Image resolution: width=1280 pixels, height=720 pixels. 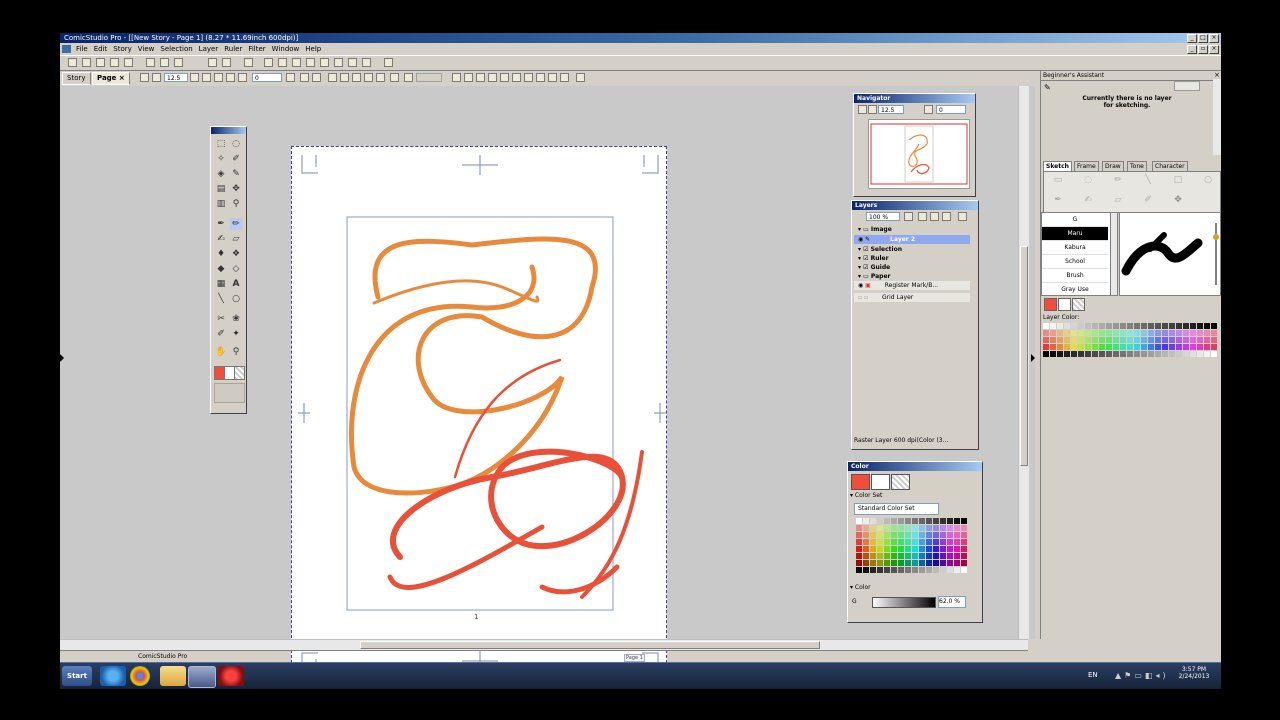 I want to click on move-icon: ✥, so click(x=236, y=189).